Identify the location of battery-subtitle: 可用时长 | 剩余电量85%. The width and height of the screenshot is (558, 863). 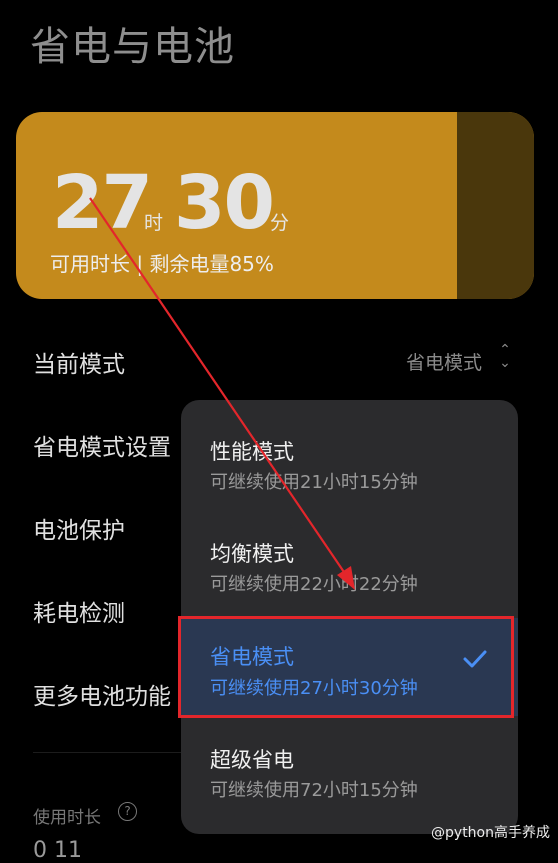
(162, 264).